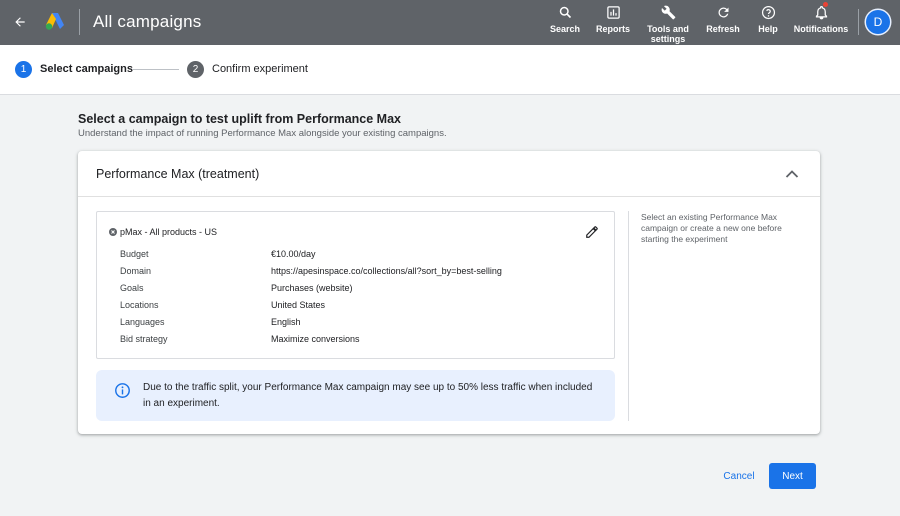 The width and height of the screenshot is (900, 516). What do you see at coordinates (613, 29) in the screenshot?
I see `reports-label: Reports` at bounding box center [613, 29].